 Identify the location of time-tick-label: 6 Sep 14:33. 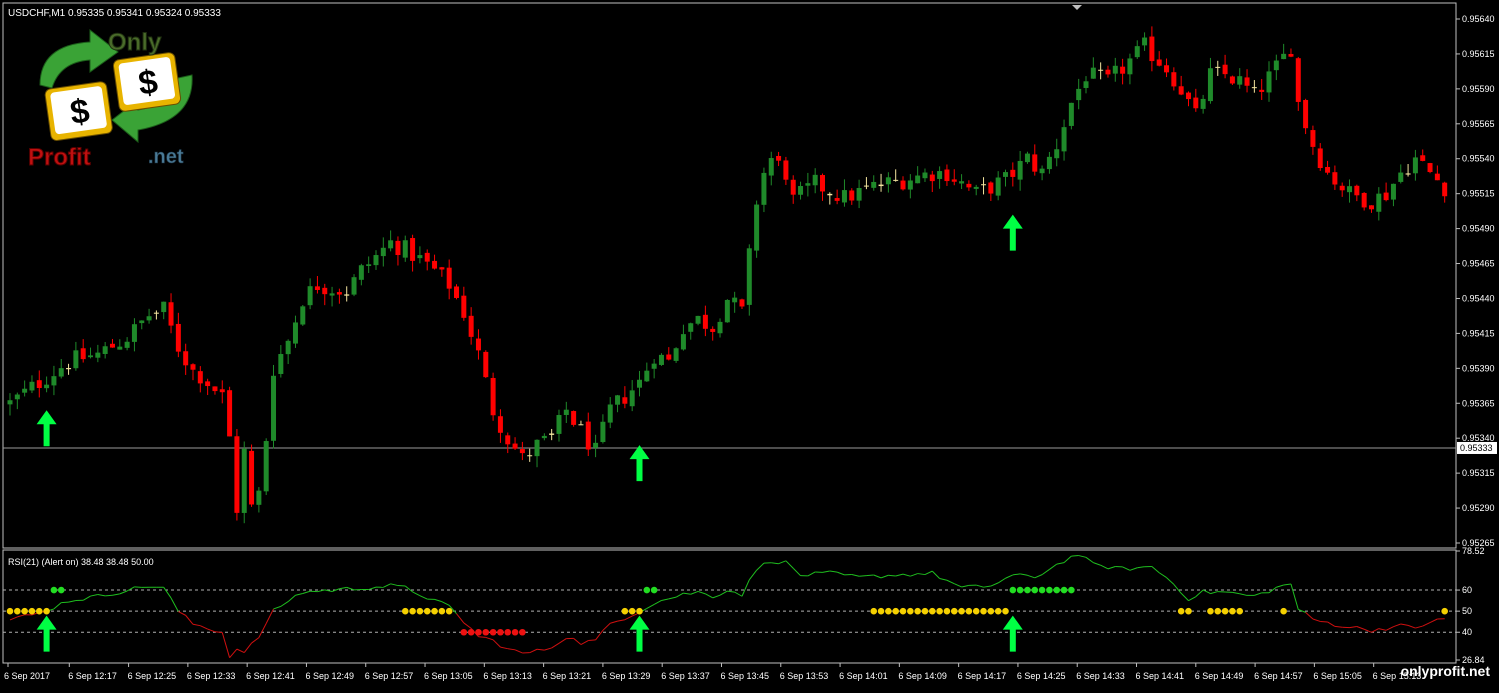
(1100, 676).